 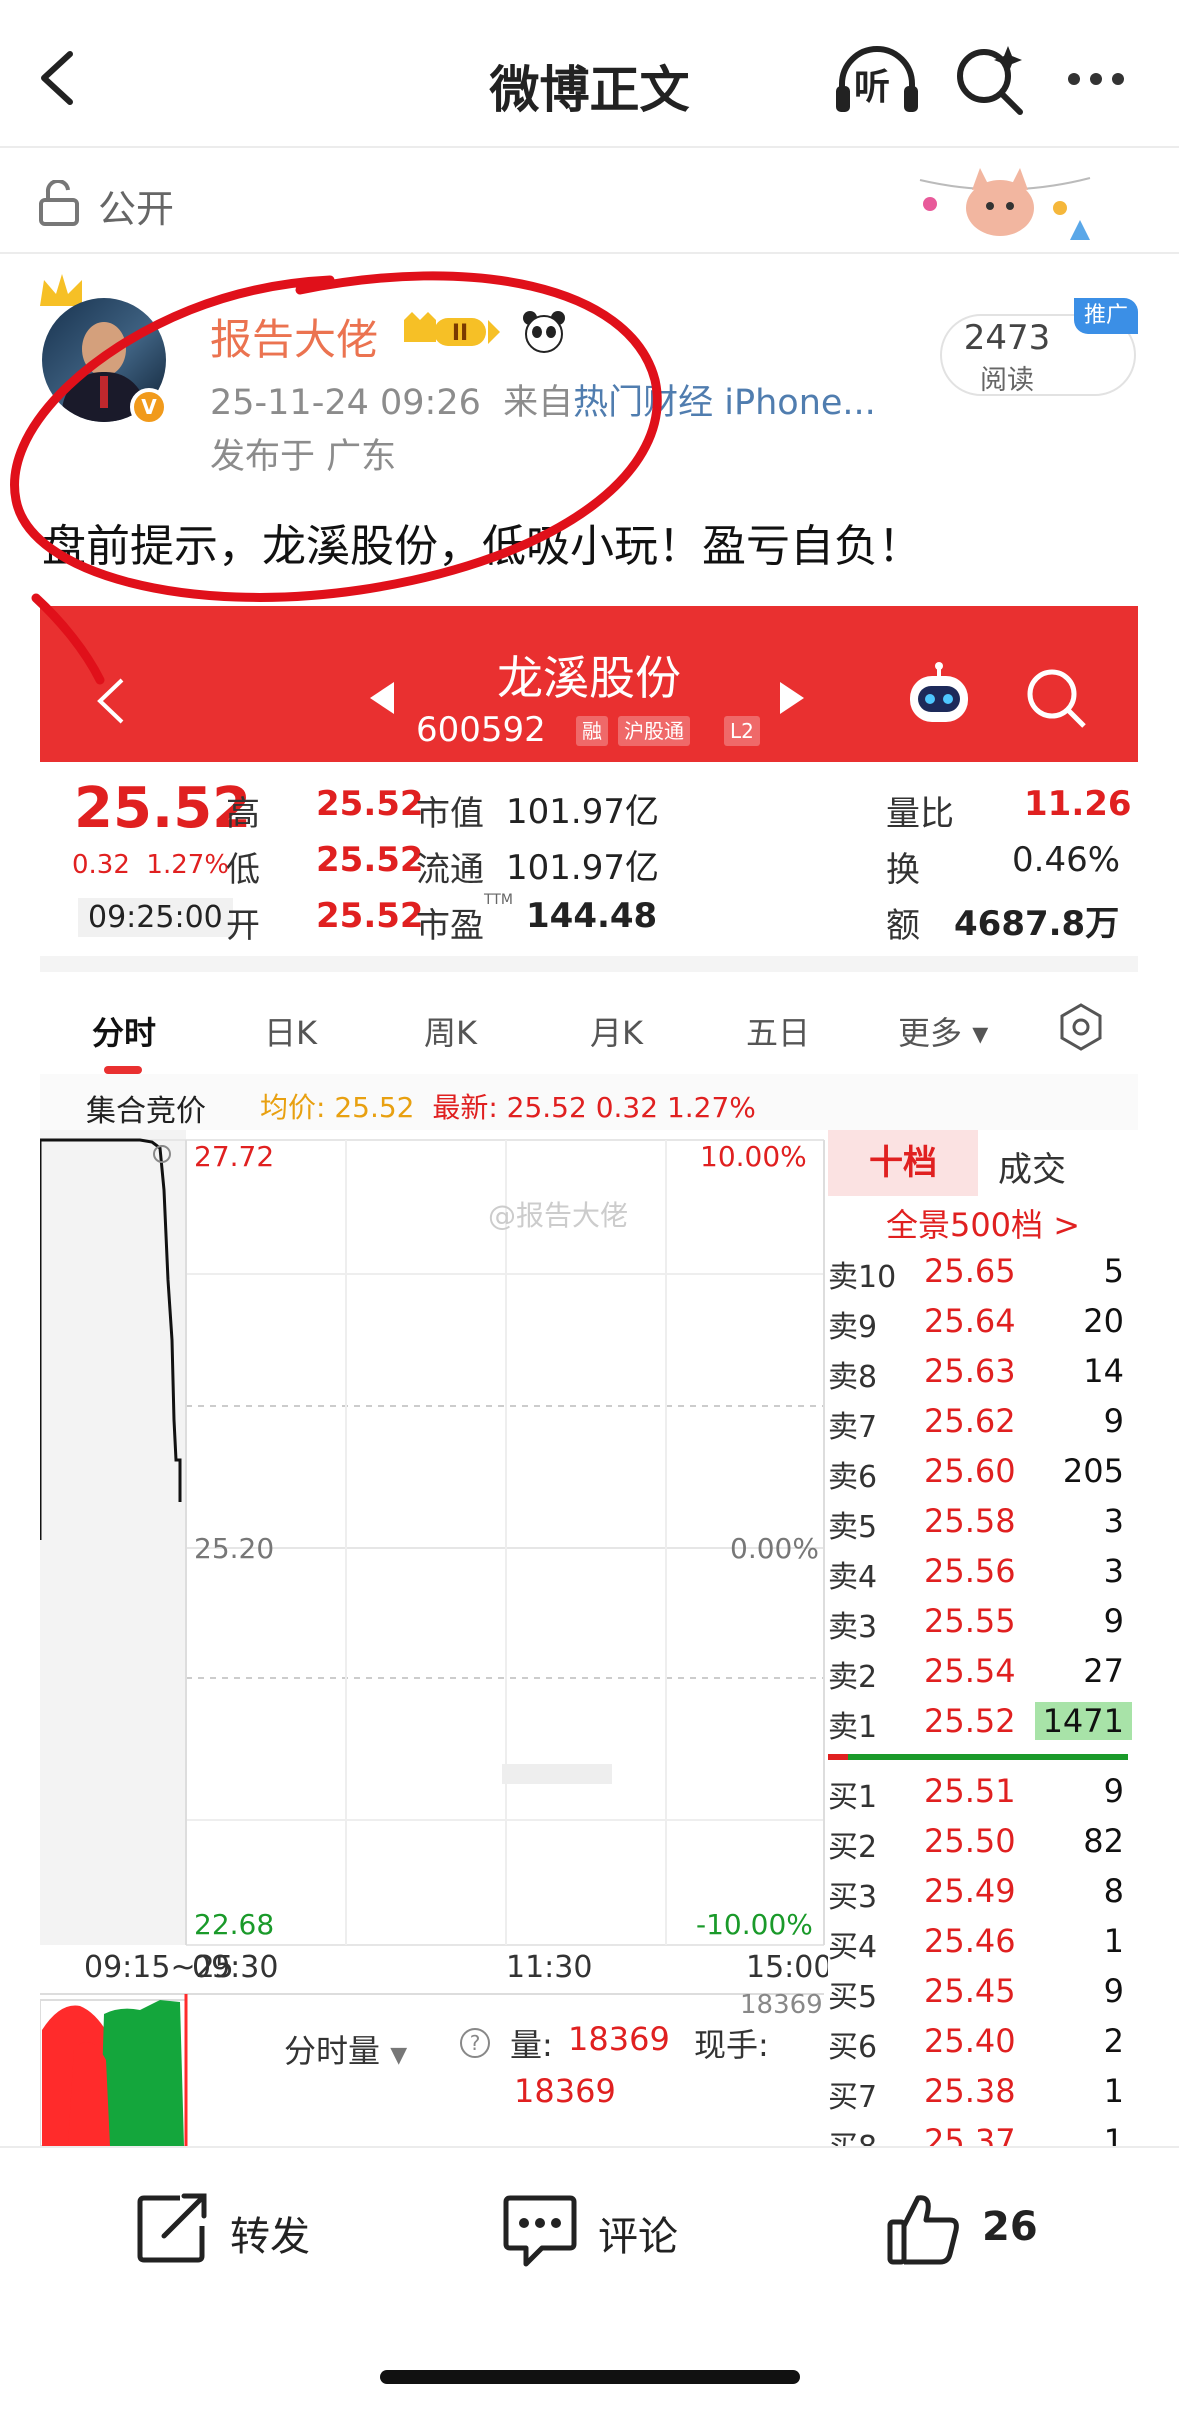 I want to click on stat-label: 换, so click(x=903, y=870).